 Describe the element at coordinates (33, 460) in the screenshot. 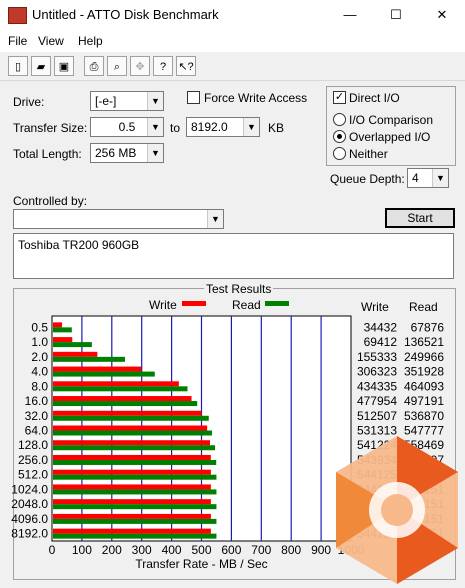

I see `category-label: 256.0` at that location.